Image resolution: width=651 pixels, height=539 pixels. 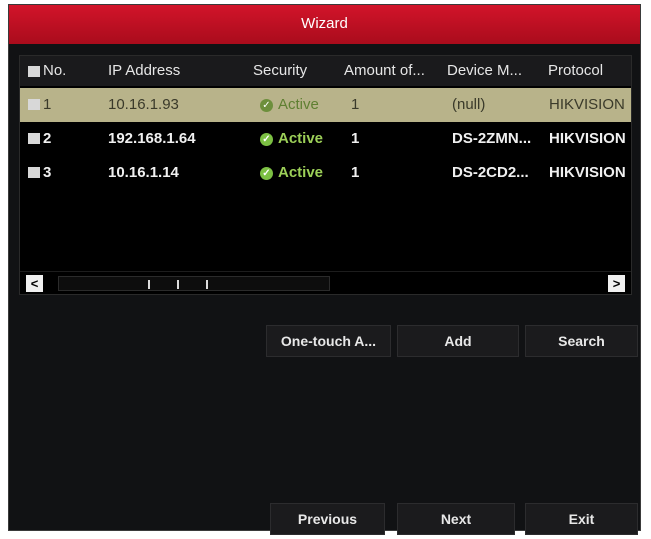 I want to click on previous-button: Previous, so click(x=327, y=519).